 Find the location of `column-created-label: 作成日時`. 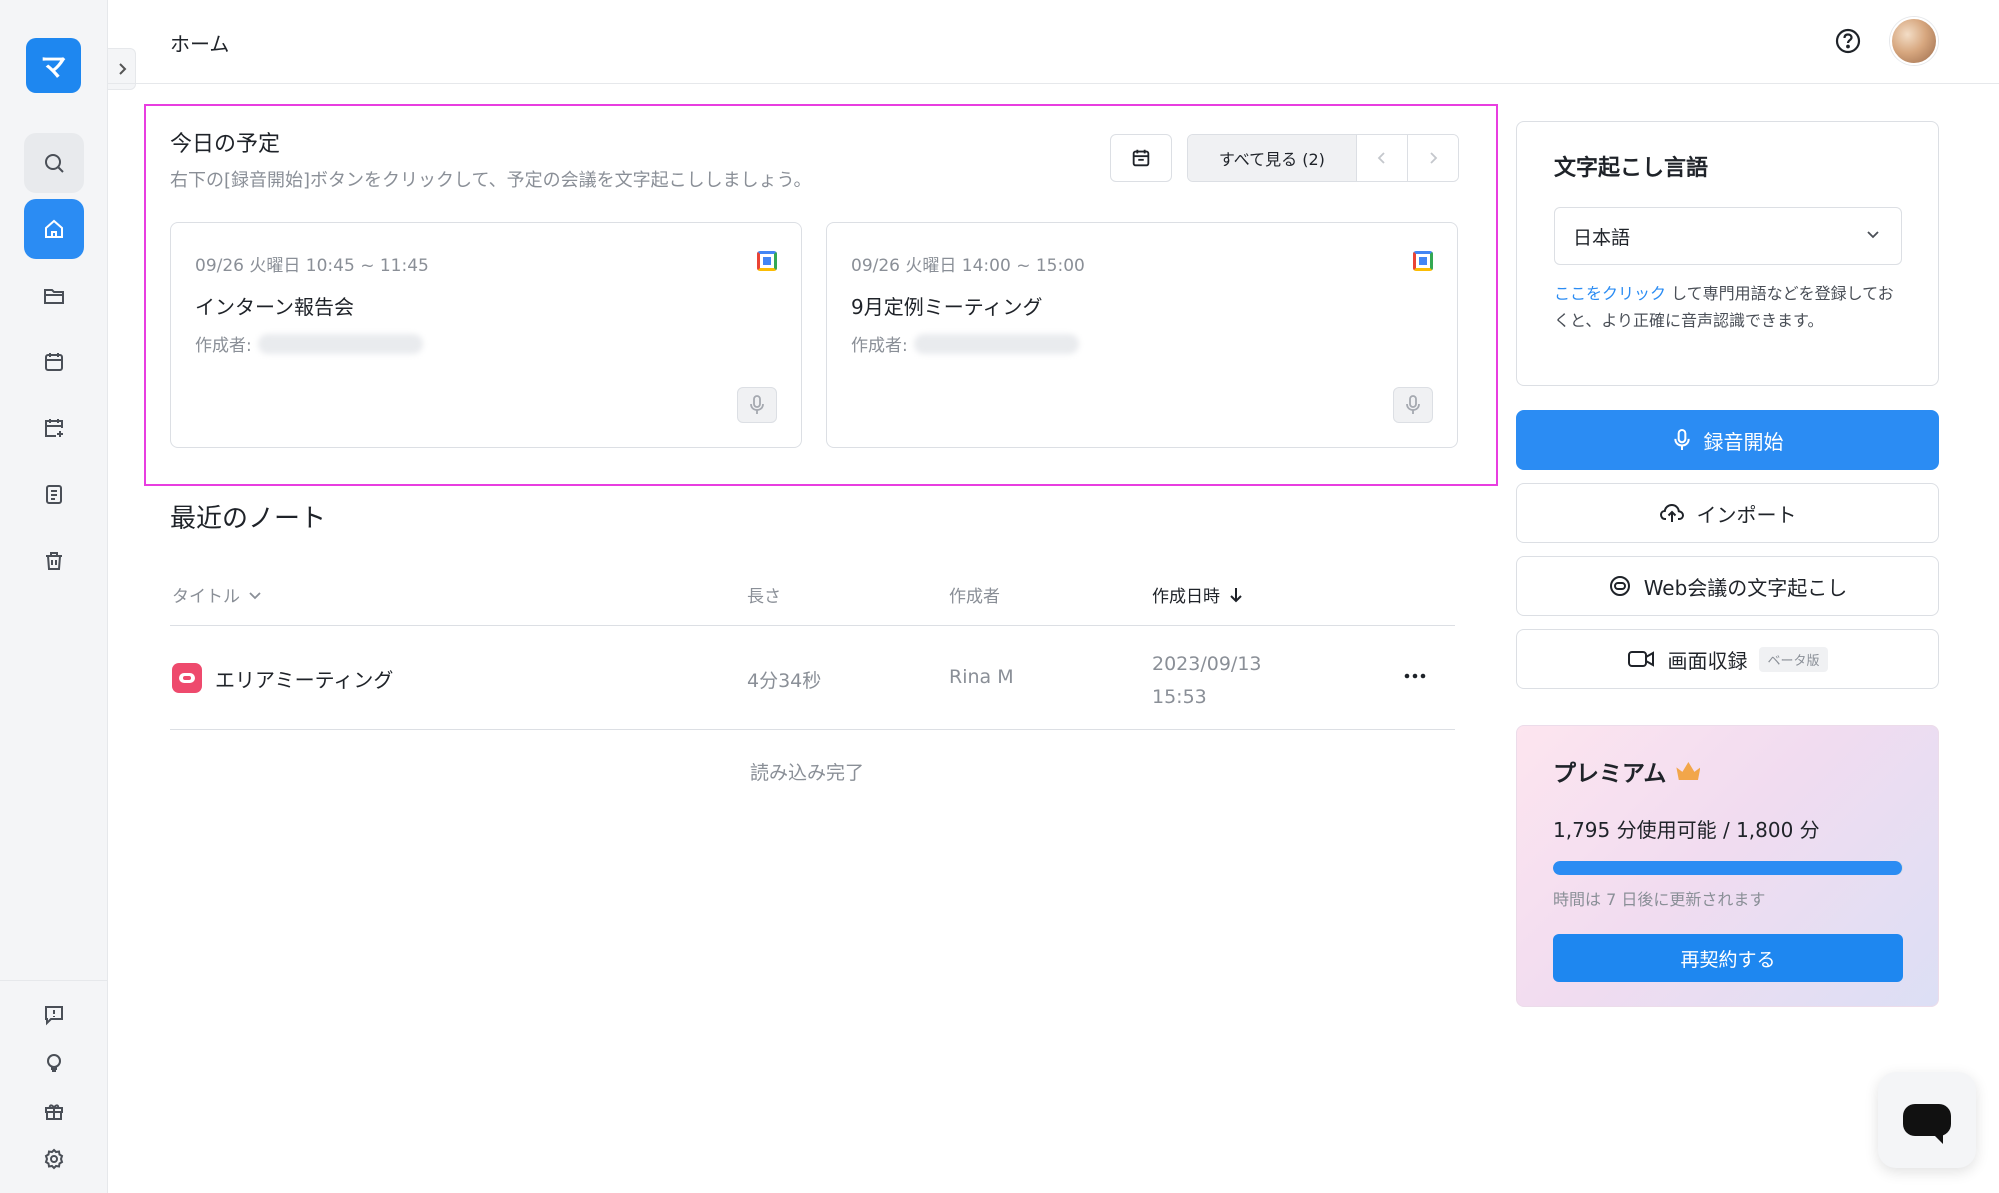

column-created-label: 作成日時 is located at coordinates (1186, 597).